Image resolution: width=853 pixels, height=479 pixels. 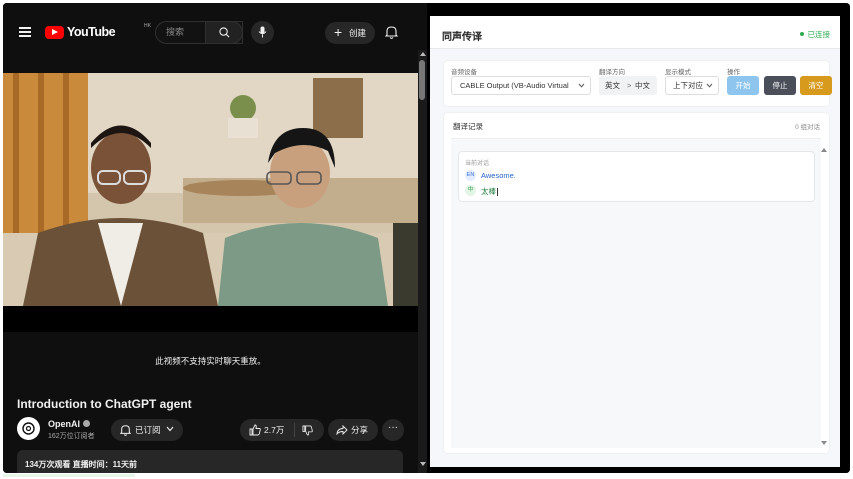 I want to click on display-mode-select: 上下对应, so click(x=692, y=85).